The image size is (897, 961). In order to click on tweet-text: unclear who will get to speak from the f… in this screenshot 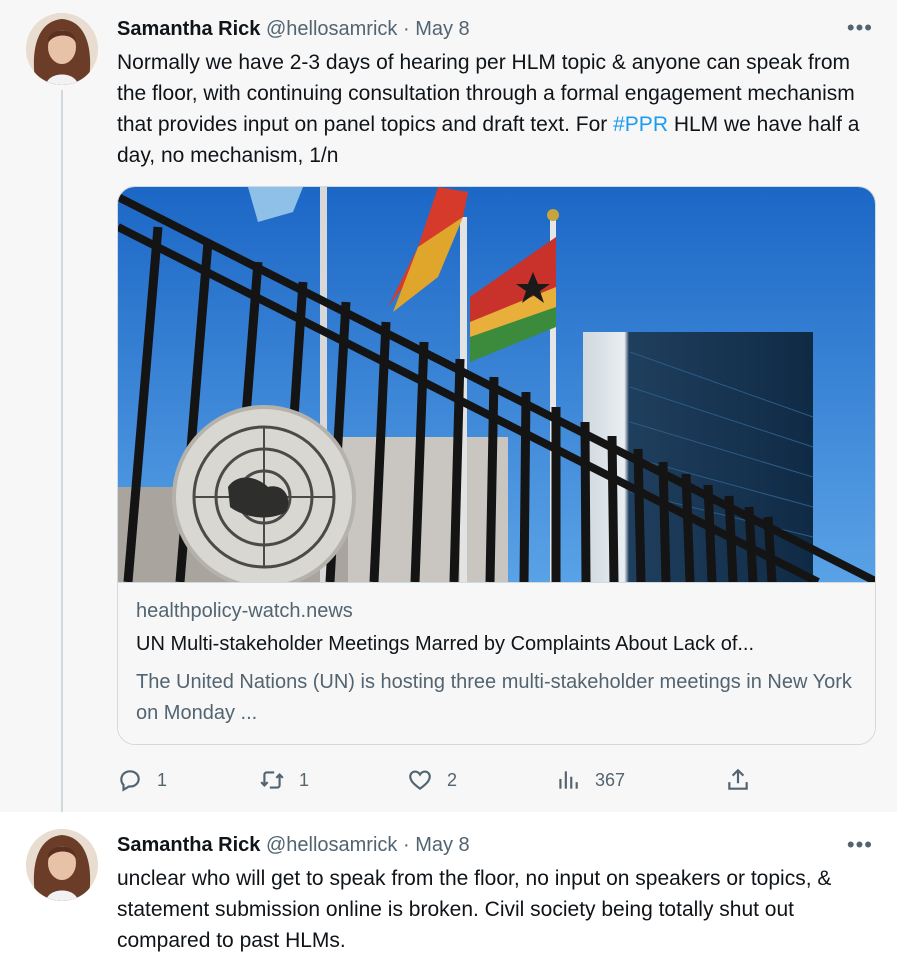, I will do `click(474, 909)`.